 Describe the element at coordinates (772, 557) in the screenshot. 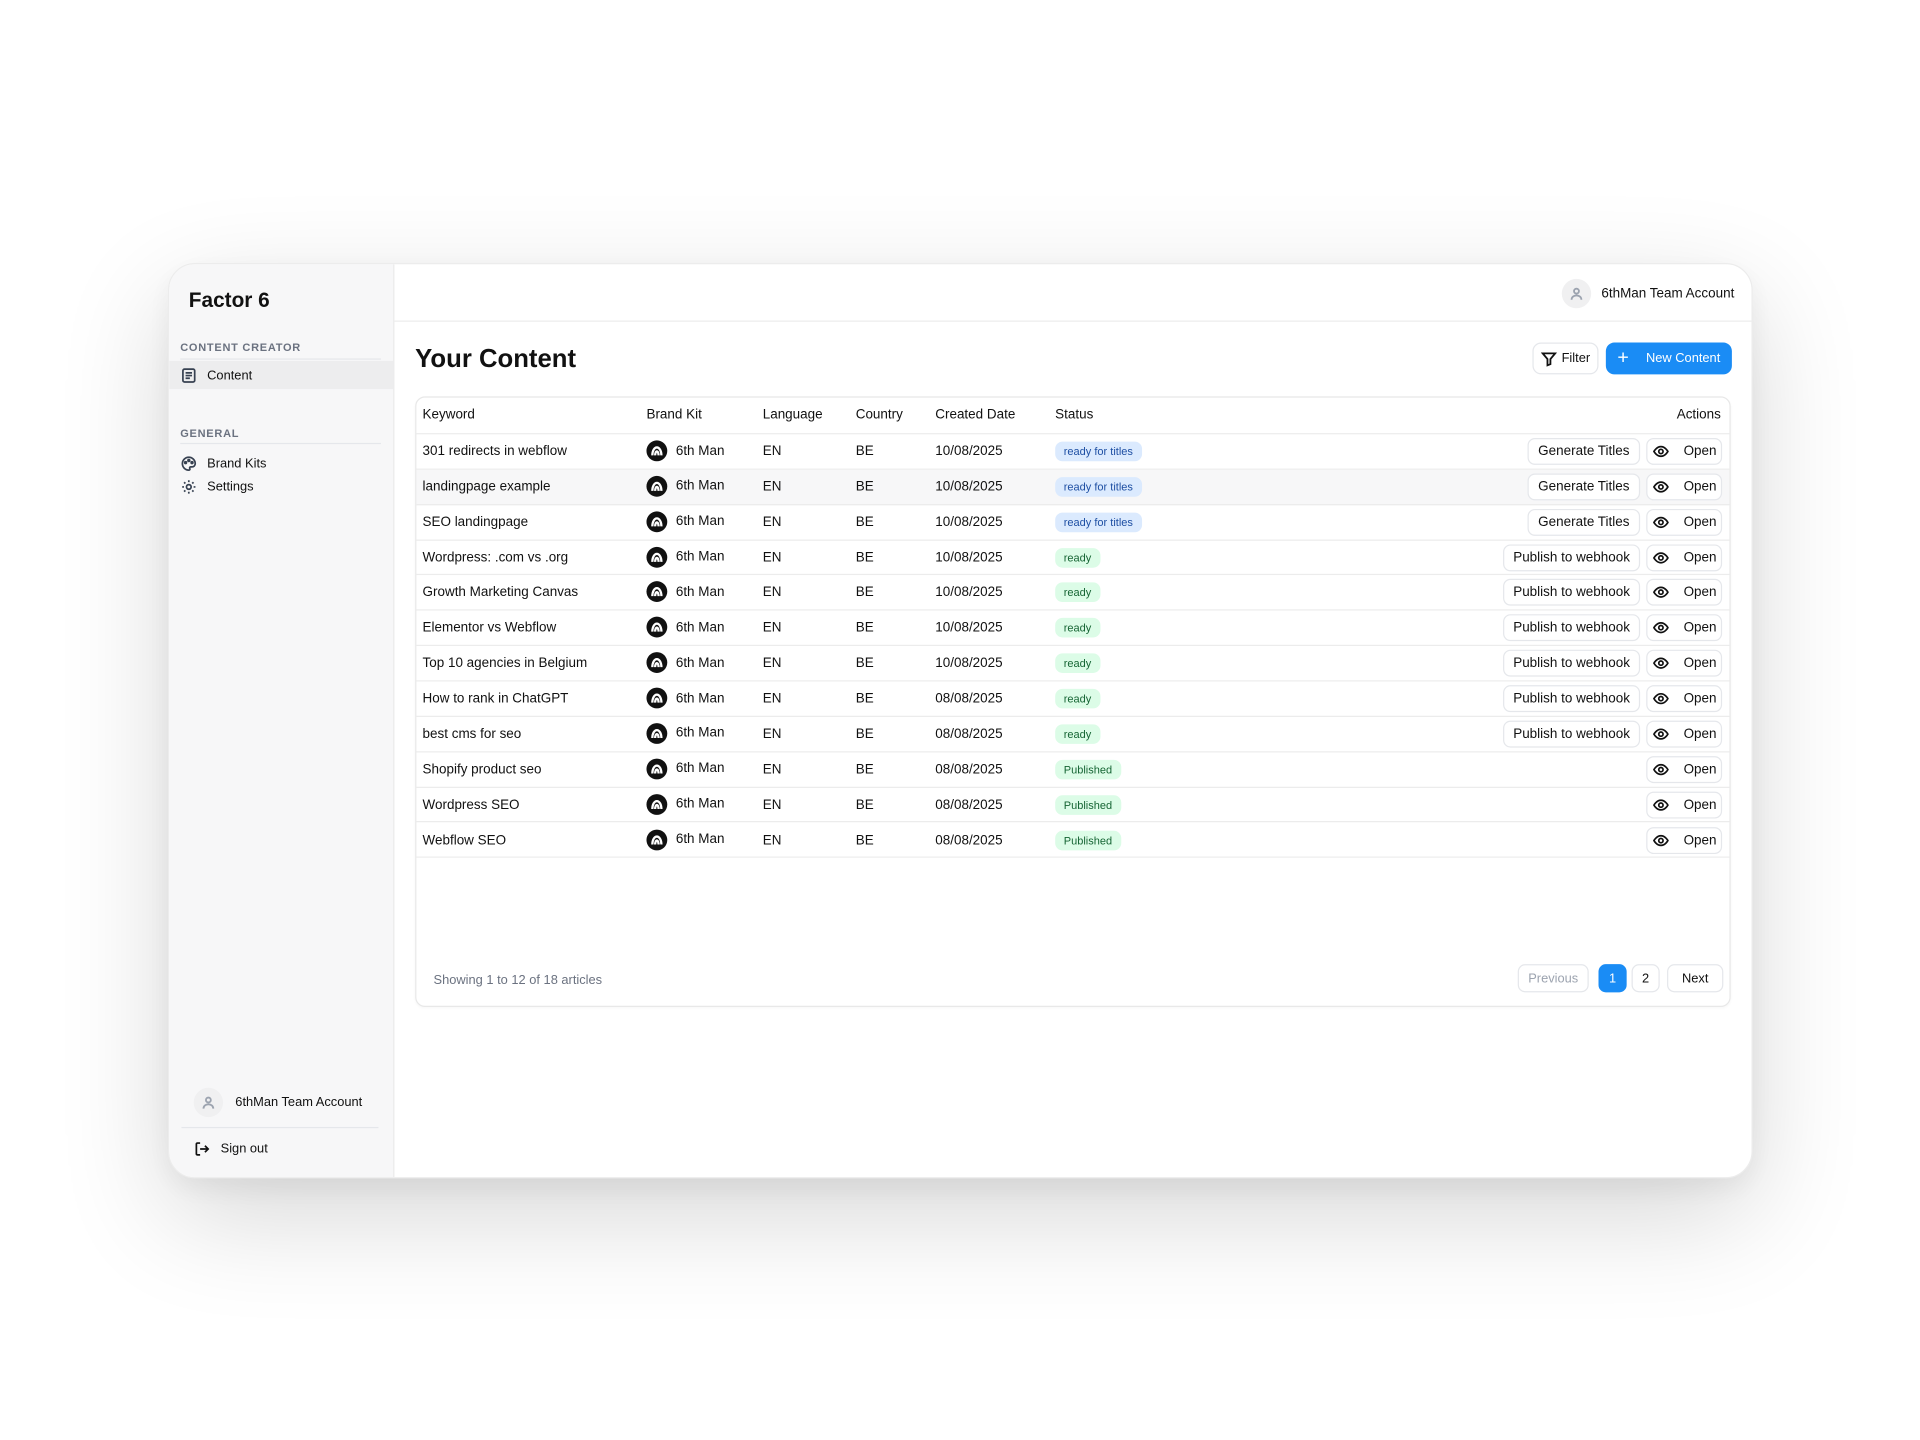

I see `language-cell: EN` at that location.